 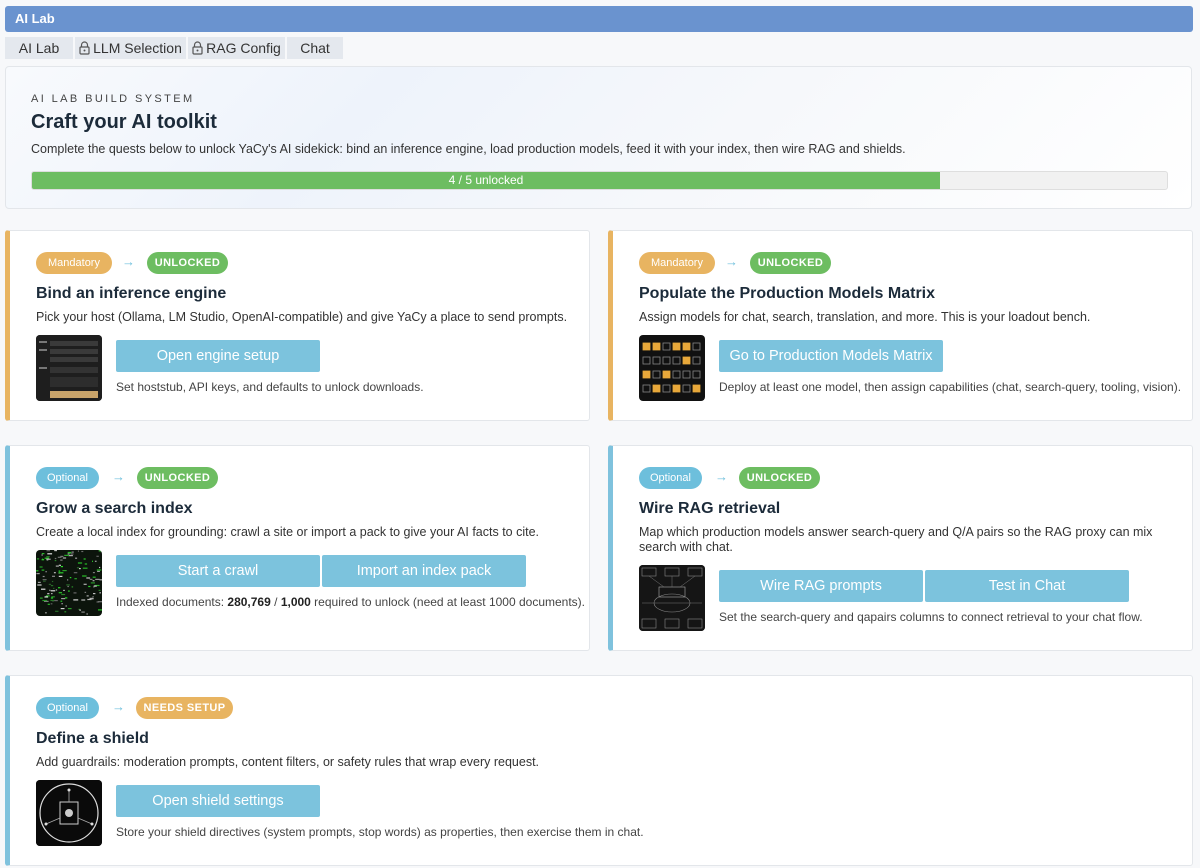 I want to click on tab-label: RAG Config, so click(x=243, y=48).